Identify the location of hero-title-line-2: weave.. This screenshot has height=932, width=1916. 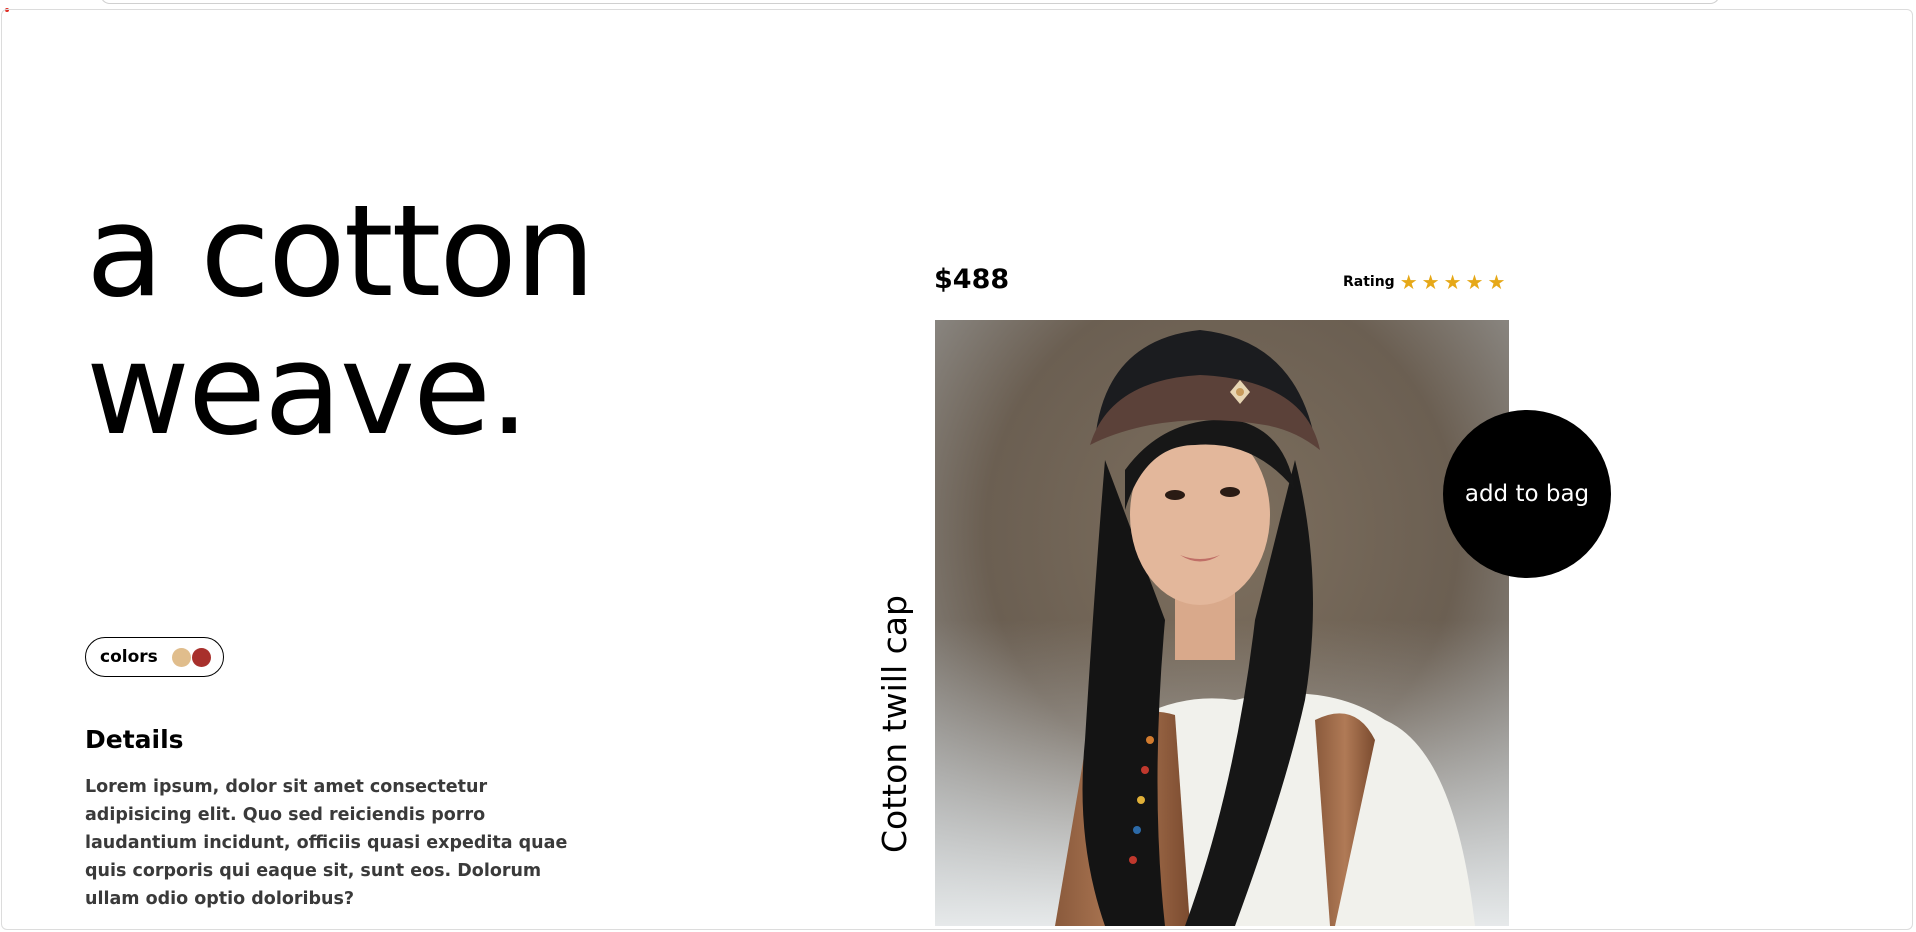
(308, 389).